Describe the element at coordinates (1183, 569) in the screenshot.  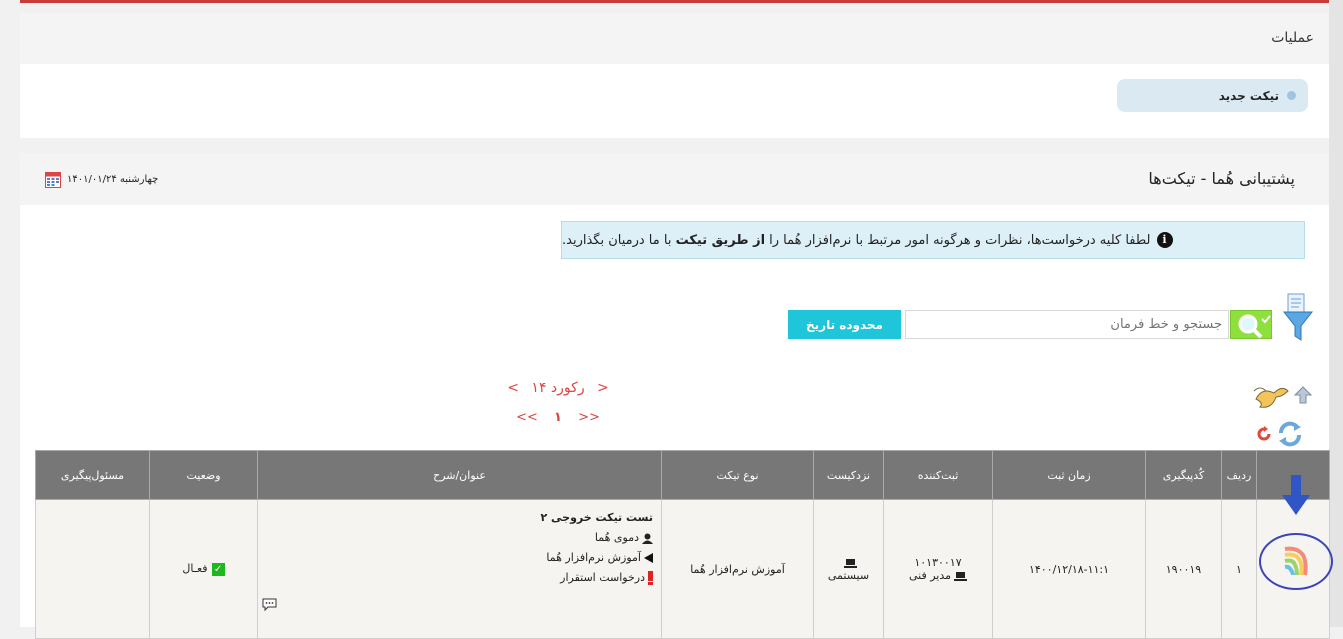
I see `tracking-code: ۱۹۰۰۱۹` at that location.